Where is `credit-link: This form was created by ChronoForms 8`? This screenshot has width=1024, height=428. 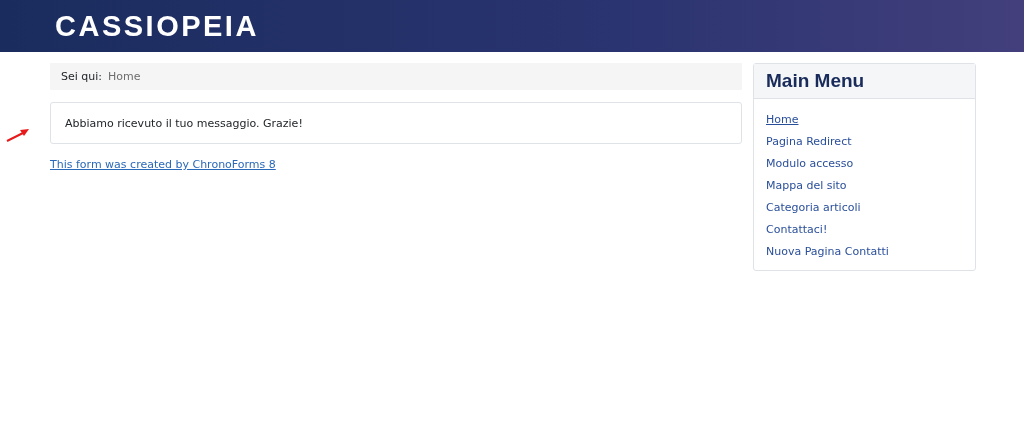 credit-link: This form was created by ChronoForms 8 is located at coordinates (163, 164).